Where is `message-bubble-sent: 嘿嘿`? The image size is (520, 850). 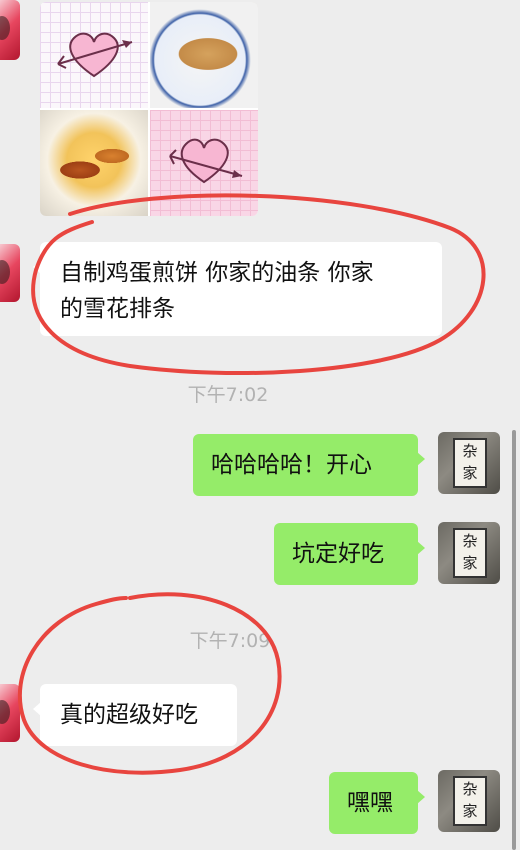 message-bubble-sent: 嘿嘿 is located at coordinates (377, 803).